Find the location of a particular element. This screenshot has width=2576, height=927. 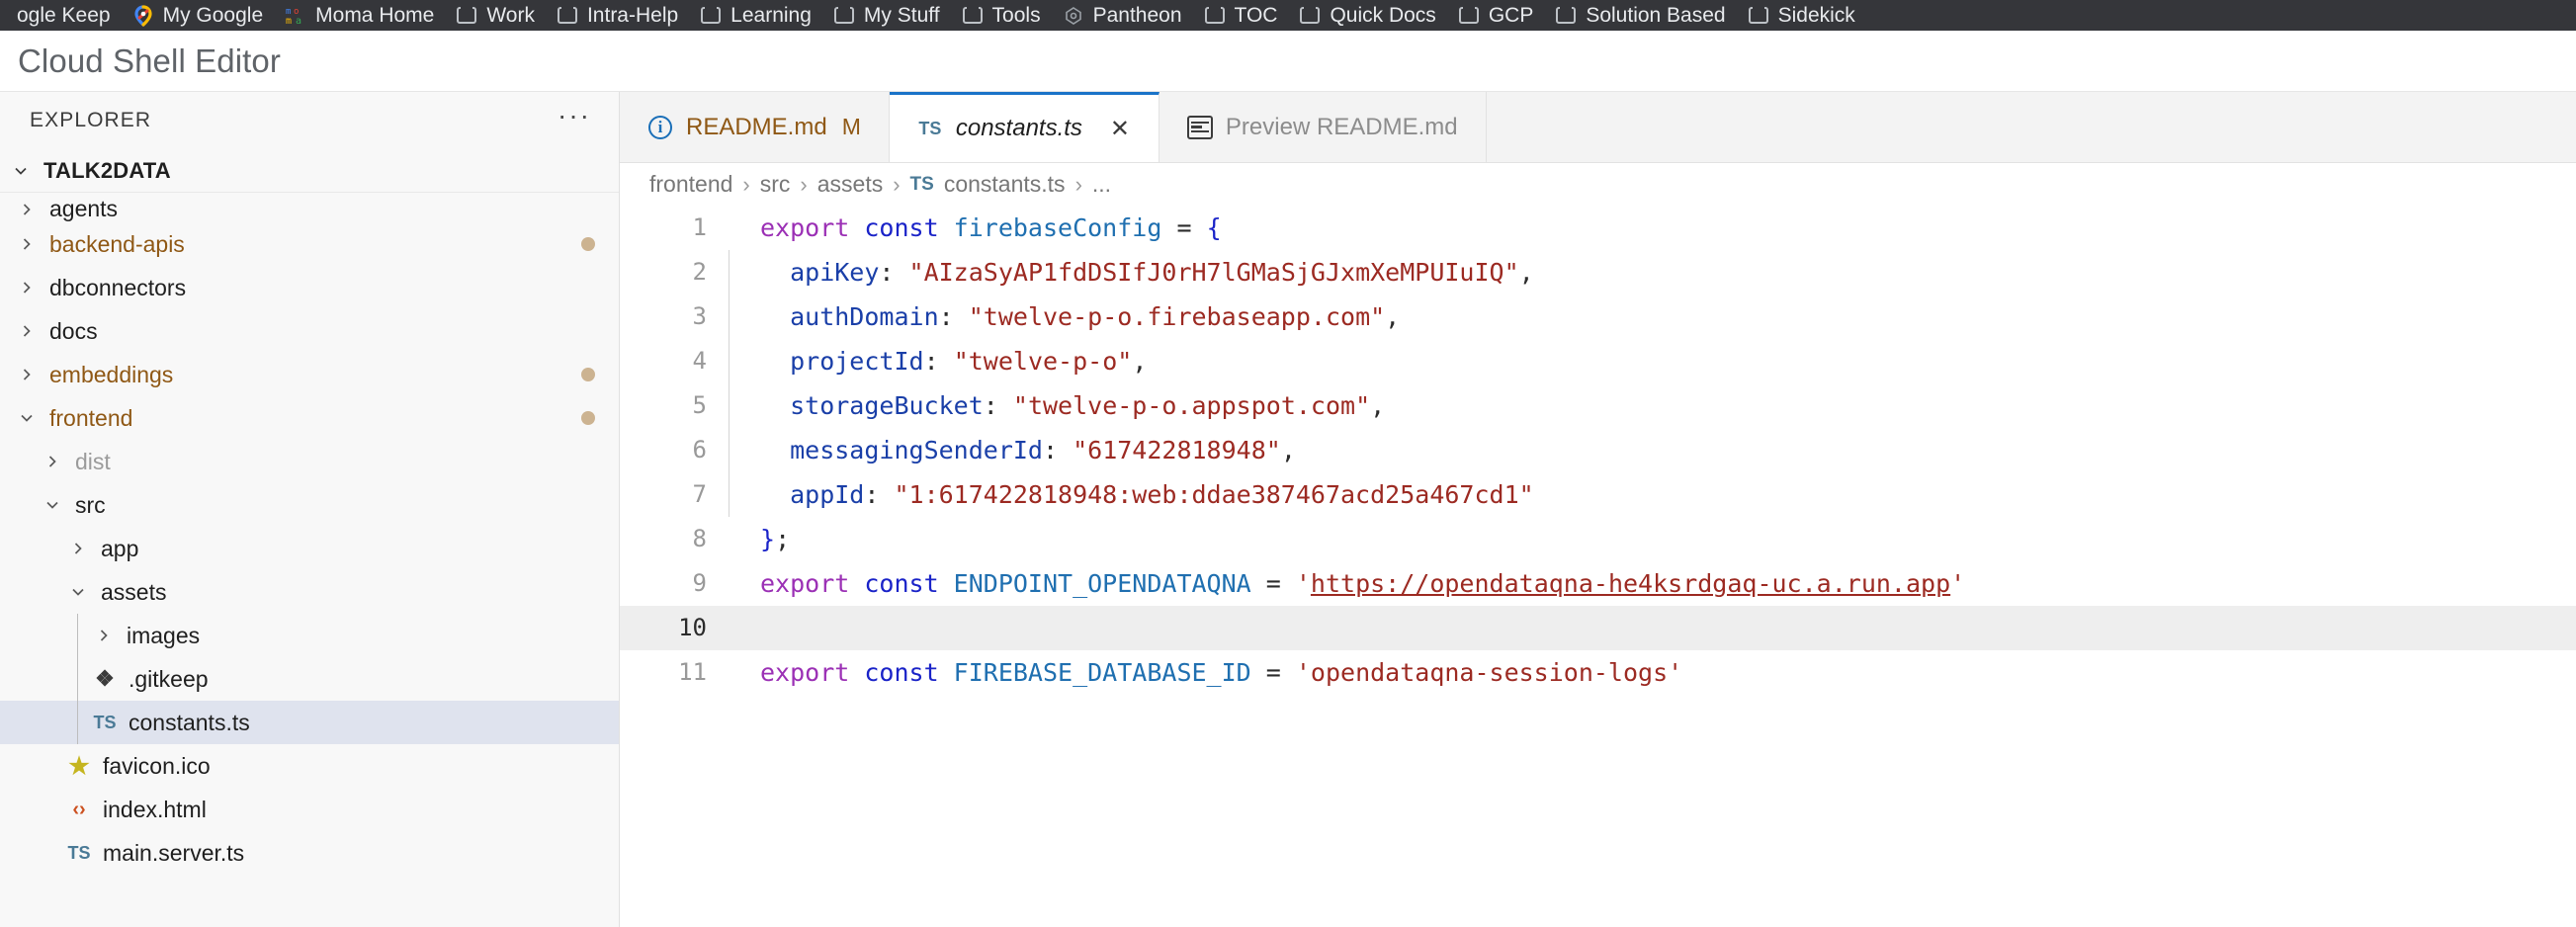

tree-folder-row: images is located at coordinates (309, 635).